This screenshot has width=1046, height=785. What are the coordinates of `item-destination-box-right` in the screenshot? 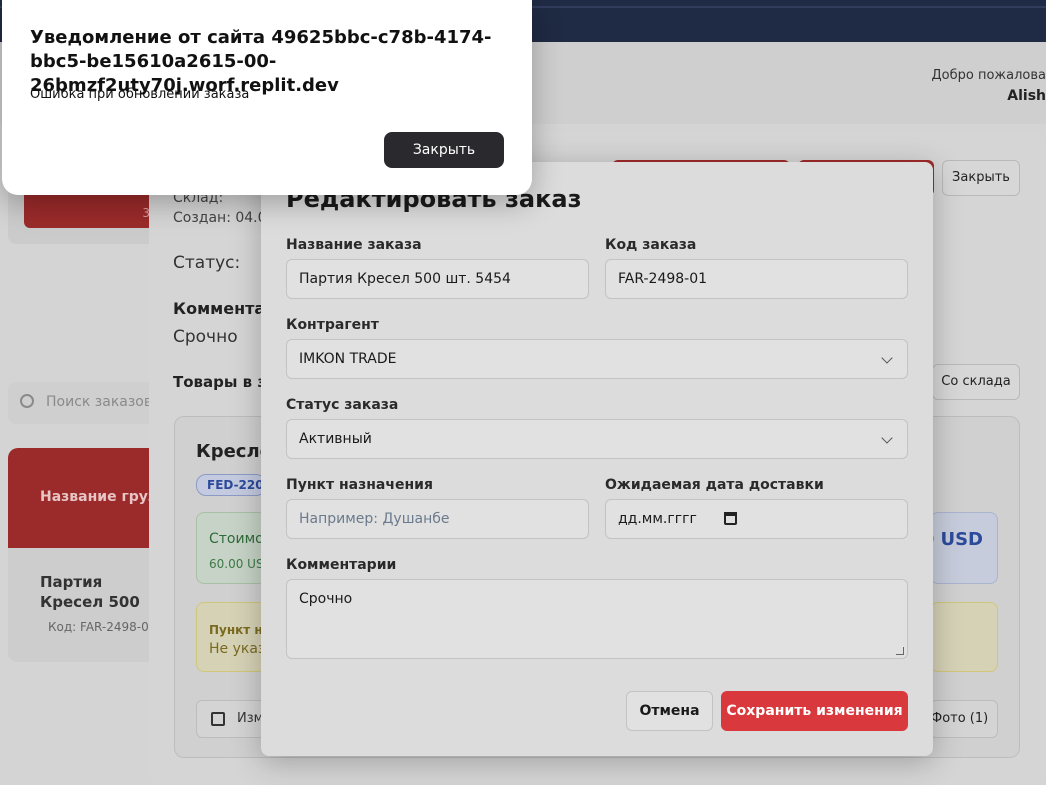 It's located at (964, 637).